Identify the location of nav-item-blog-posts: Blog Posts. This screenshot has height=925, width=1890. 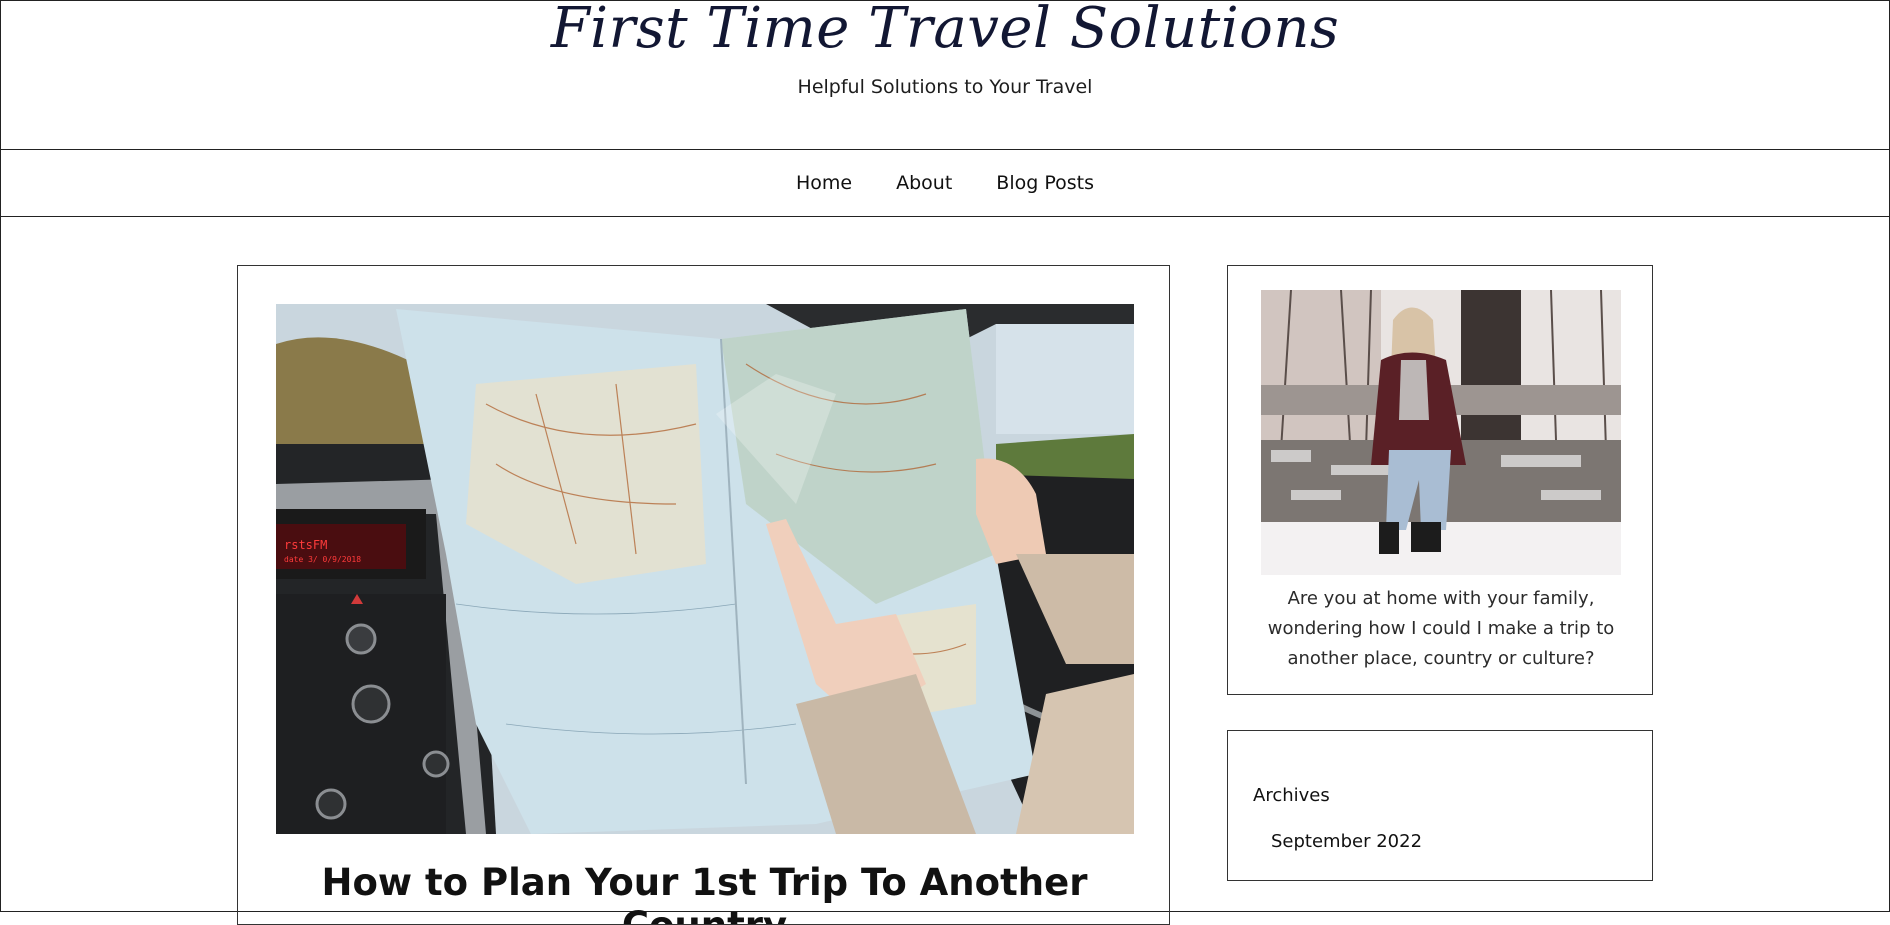
(1045, 183).